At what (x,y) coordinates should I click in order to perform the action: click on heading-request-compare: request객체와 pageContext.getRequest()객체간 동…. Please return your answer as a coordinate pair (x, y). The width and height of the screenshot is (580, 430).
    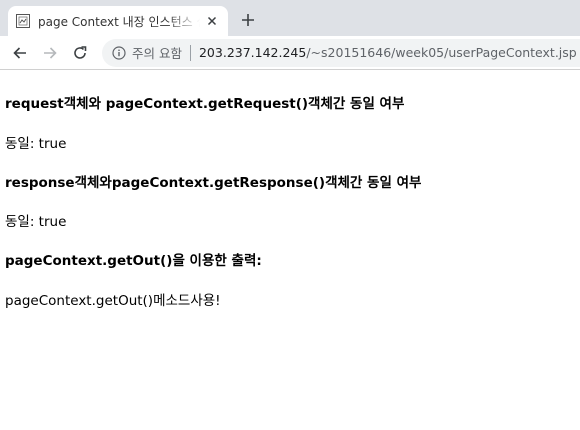
    Looking at the image, I should click on (205, 104).